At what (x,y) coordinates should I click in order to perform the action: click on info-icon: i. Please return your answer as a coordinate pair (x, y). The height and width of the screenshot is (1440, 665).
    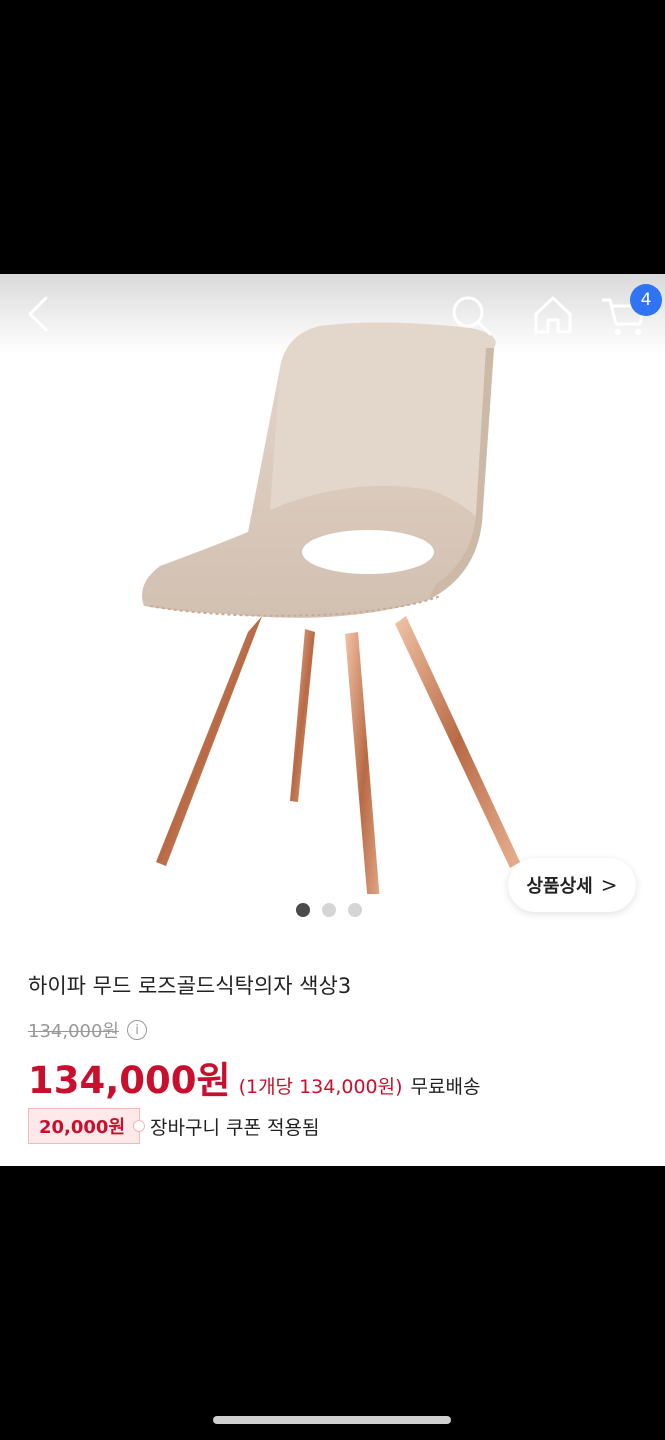
    Looking at the image, I should click on (137, 1030).